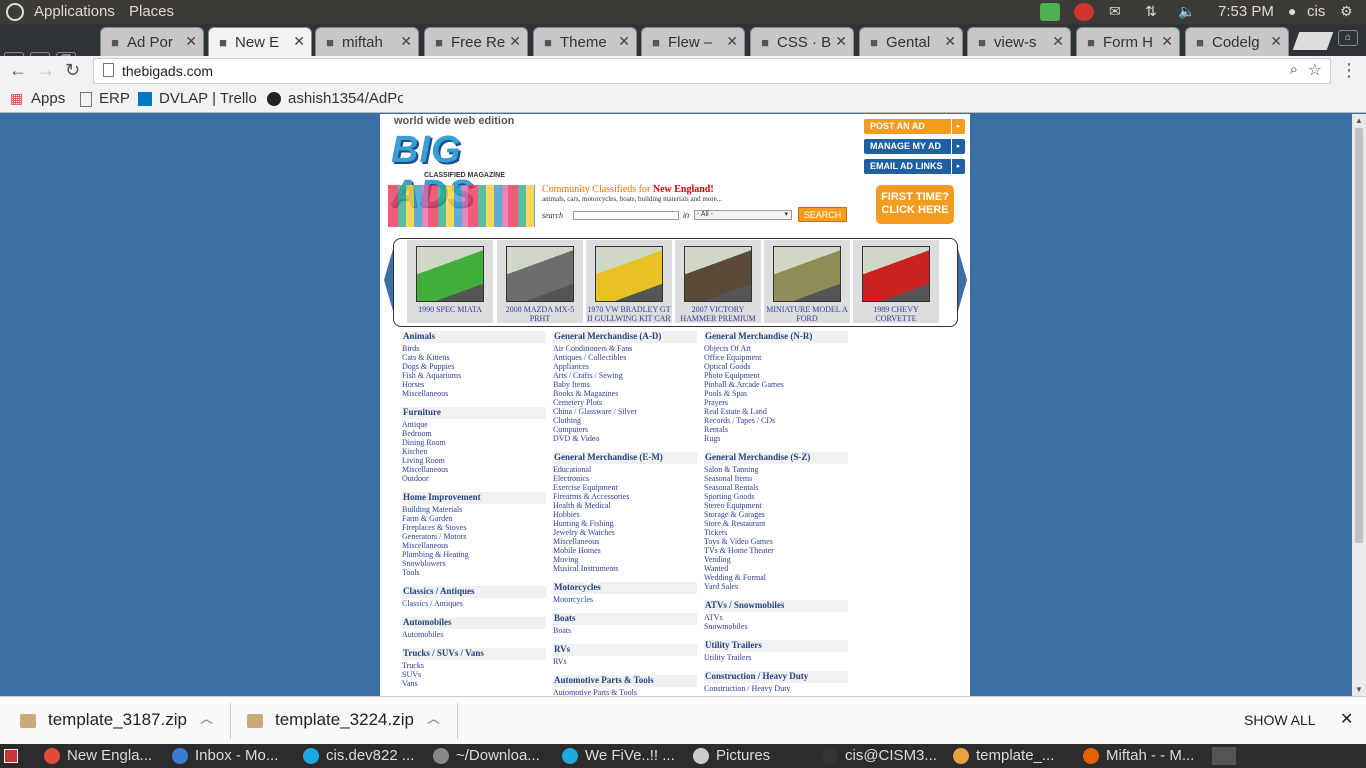 The image size is (1366, 768). Describe the element at coordinates (411, 572) in the screenshot. I see `category-link: Tools` at that location.